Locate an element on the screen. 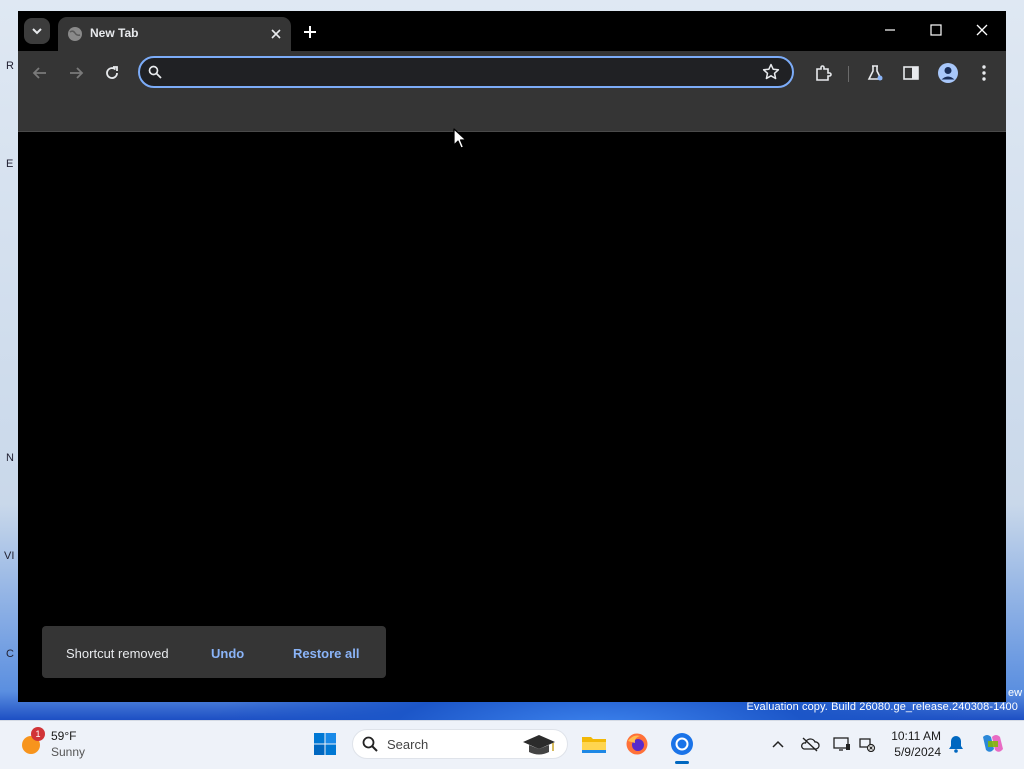  weather-temperature: 59°F is located at coordinates (63, 736).